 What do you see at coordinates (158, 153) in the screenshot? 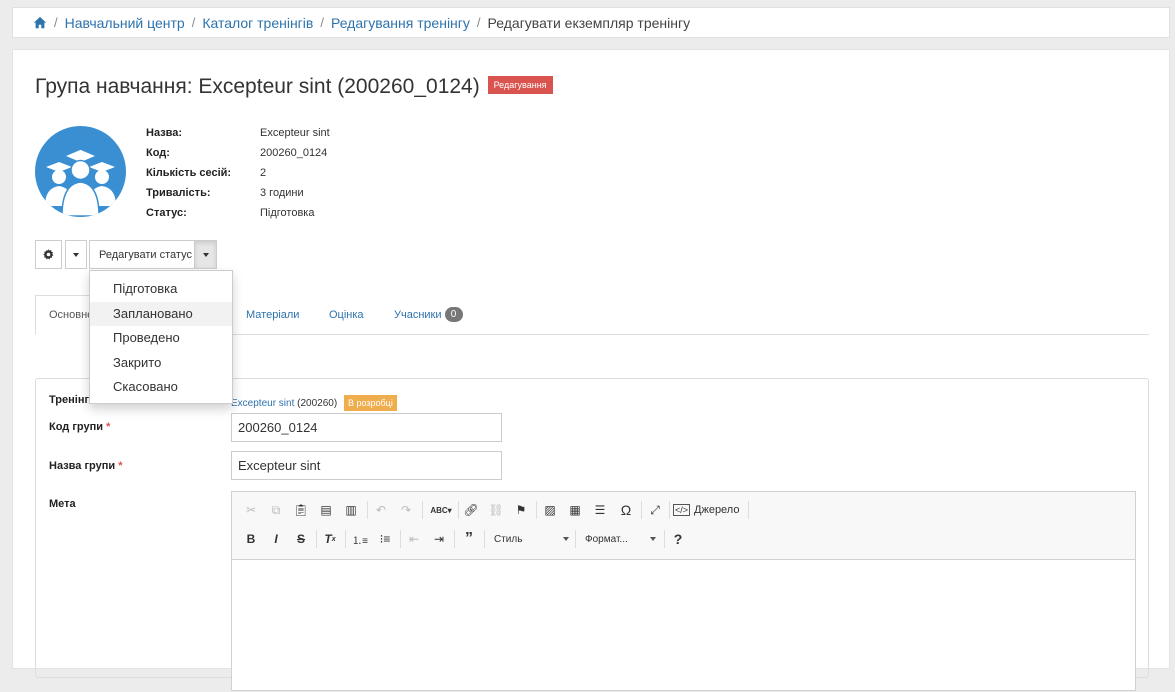
I see `info-label: Код:` at bounding box center [158, 153].